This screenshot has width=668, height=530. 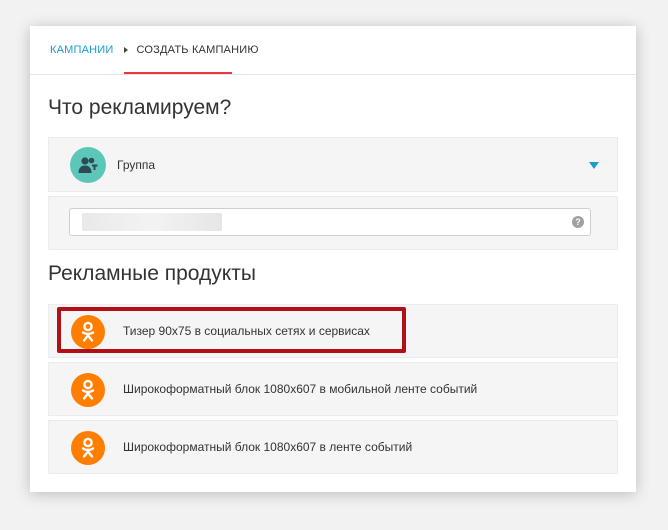 I want to click on object-type-value: Группа, so click(x=136, y=165).